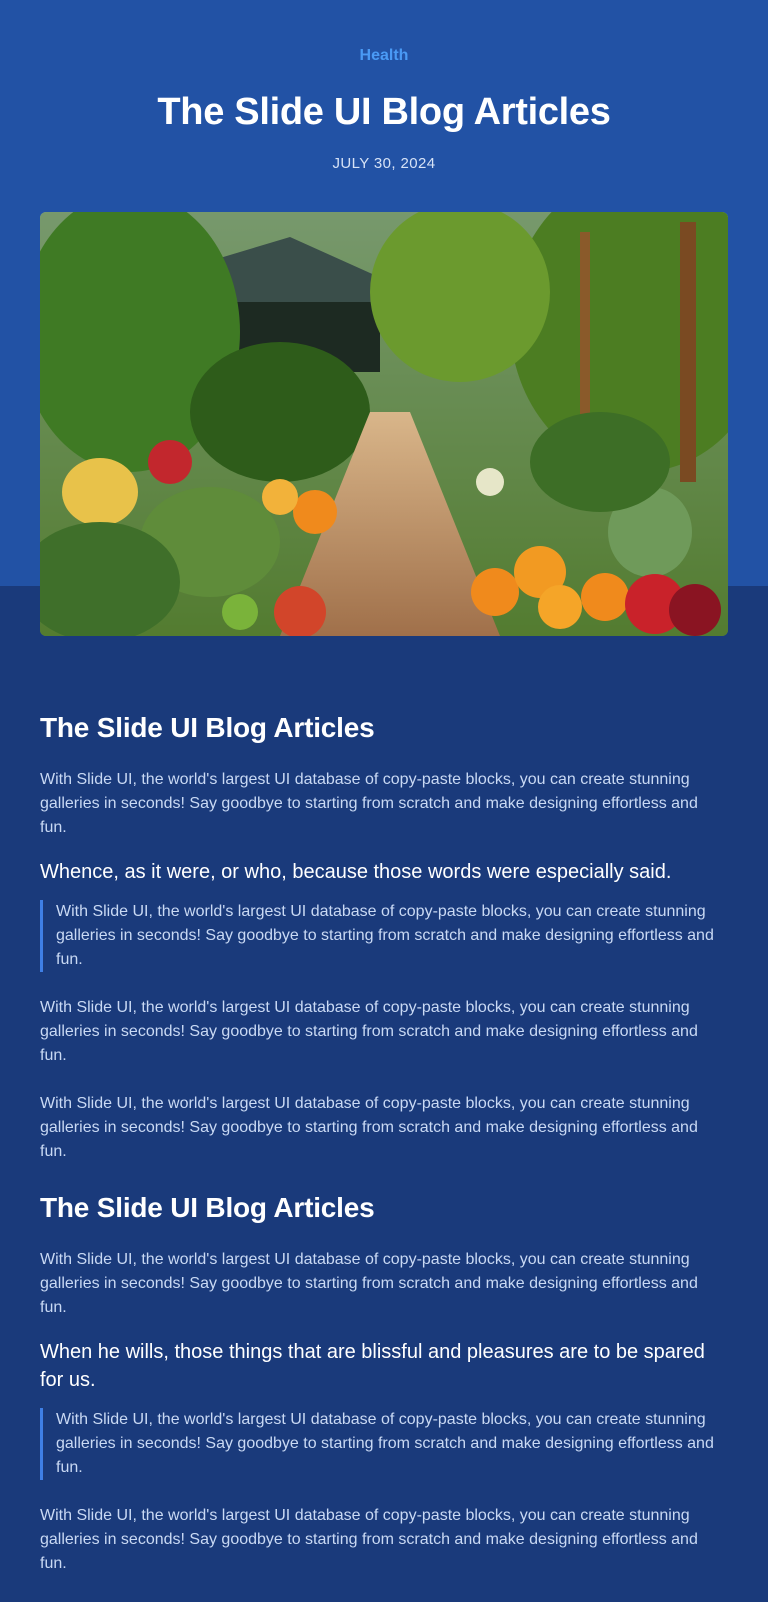  Describe the element at coordinates (384, 56) in the screenshot. I see `category-link: Health` at that location.